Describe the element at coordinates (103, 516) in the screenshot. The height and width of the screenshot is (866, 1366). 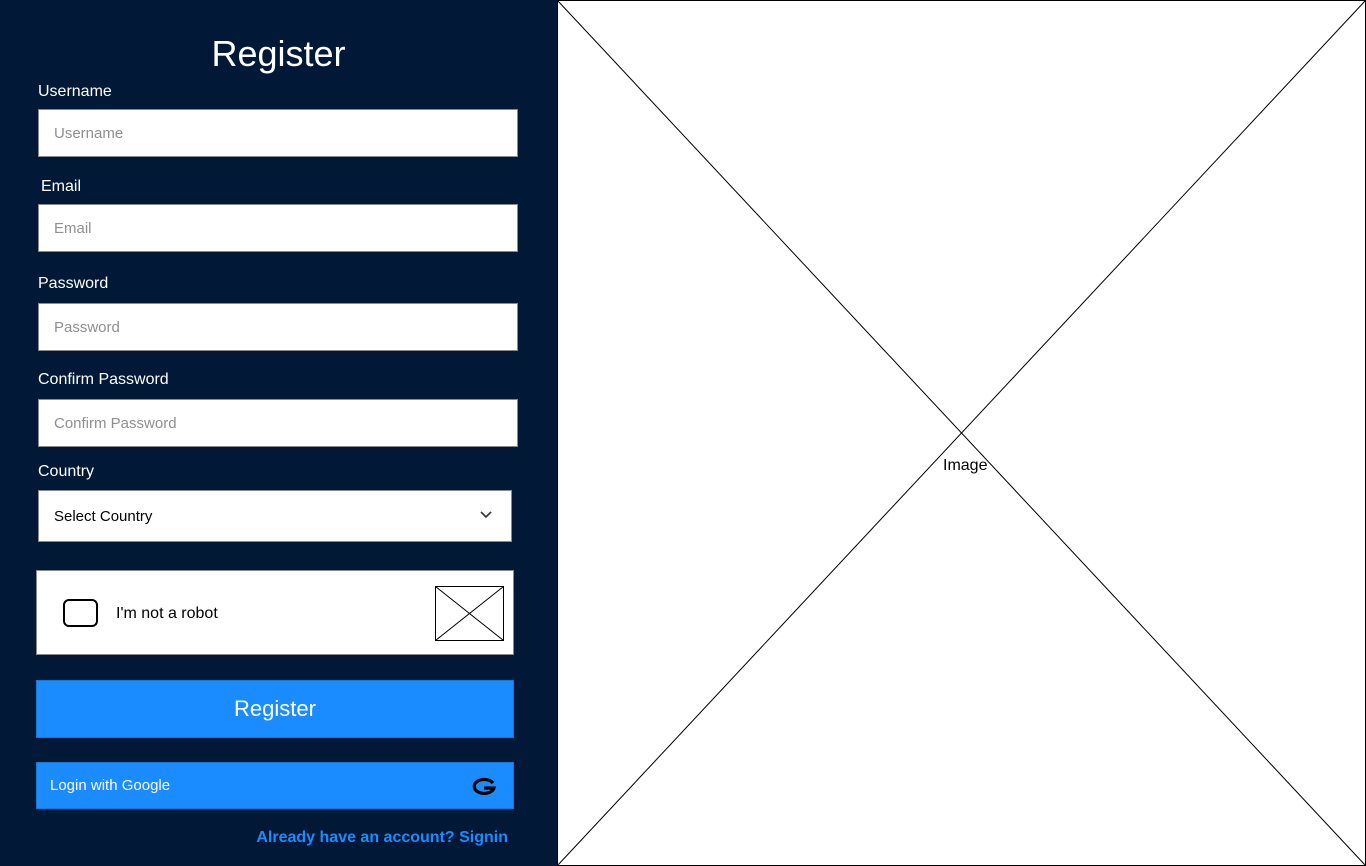
I see `country-select-value: Select Country` at that location.